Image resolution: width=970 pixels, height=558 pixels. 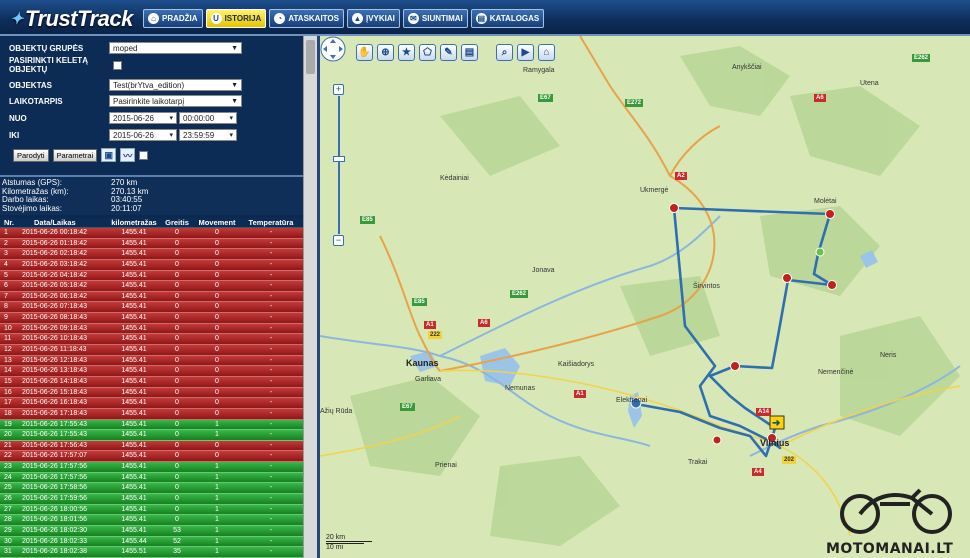 What do you see at coordinates (143, 135) in the screenshot?
I see `to-date-input: 2015-06-26 ▾` at bounding box center [143, 135].